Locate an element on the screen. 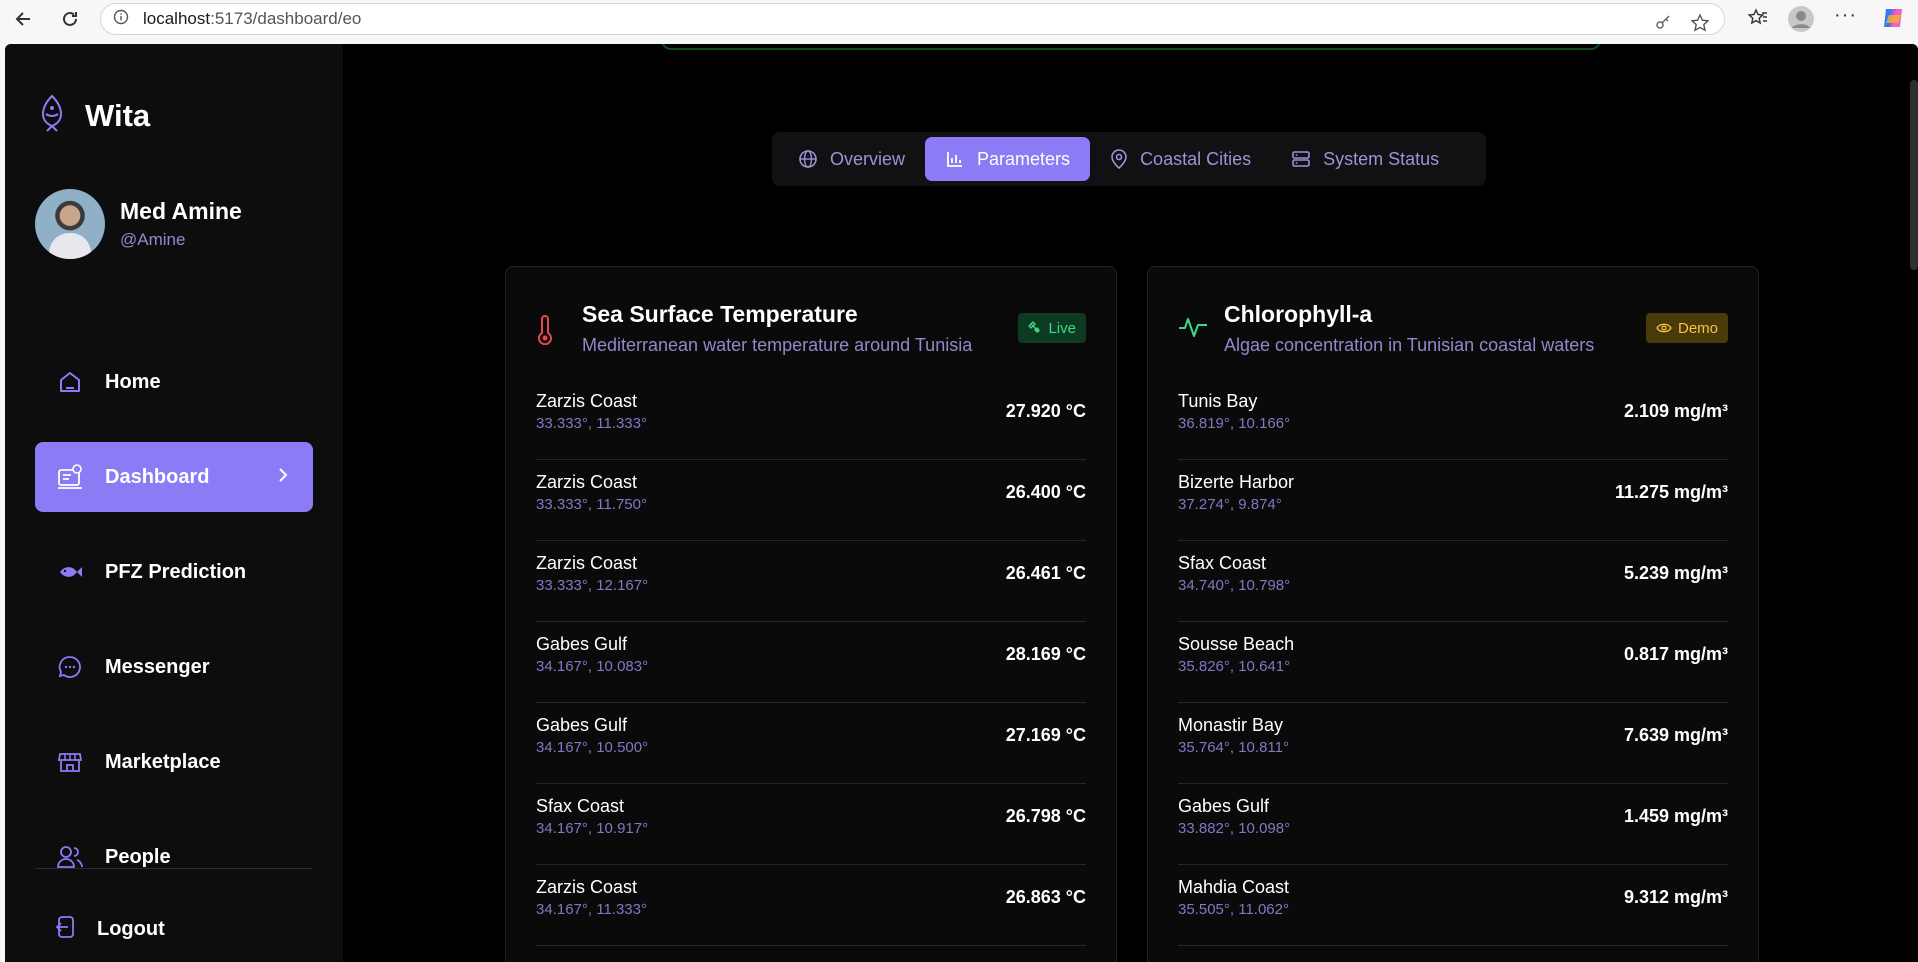  list-item: Zarzis Coast 33.333°, 11.333° 27.920 °C is located at coordinates (811, 419).